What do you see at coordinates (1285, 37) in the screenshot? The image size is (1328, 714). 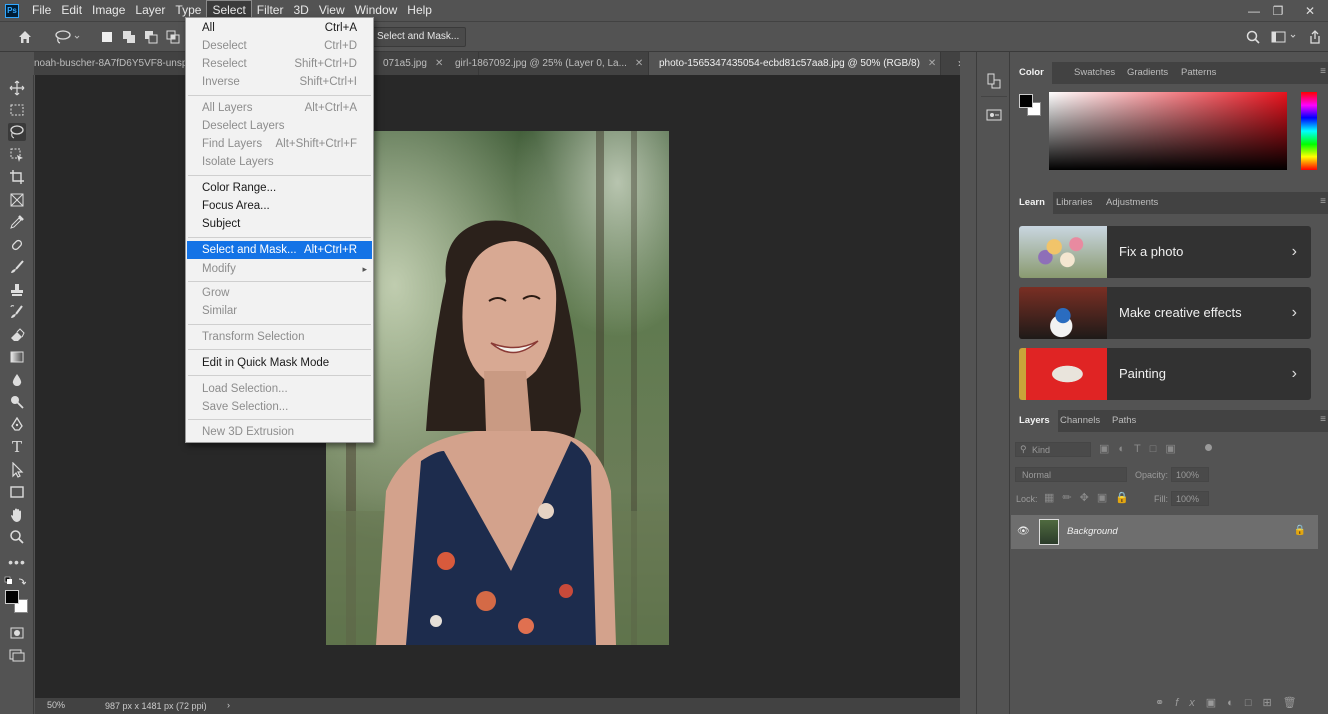 I see `workspace-icon` at bounding box center [1285, 37].